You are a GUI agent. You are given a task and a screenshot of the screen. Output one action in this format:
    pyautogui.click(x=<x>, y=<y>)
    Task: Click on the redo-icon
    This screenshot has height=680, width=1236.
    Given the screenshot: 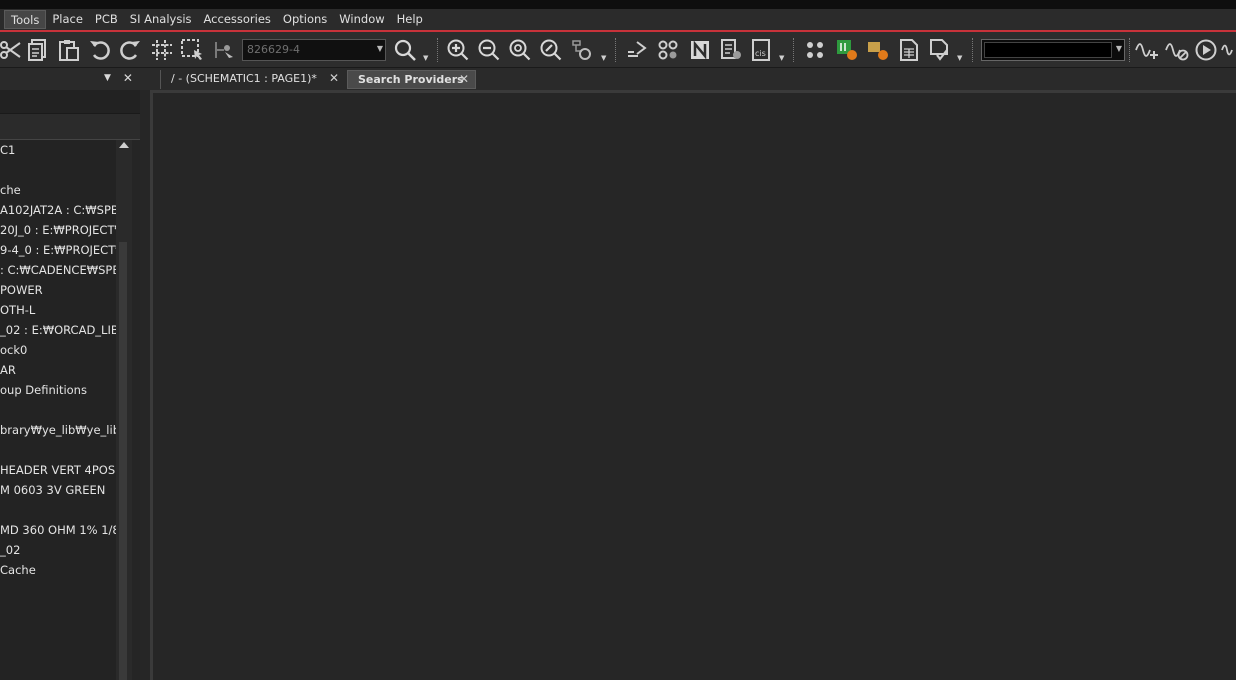 What is the action you would take?
    pyautogui.click(x=130, y=50)
    